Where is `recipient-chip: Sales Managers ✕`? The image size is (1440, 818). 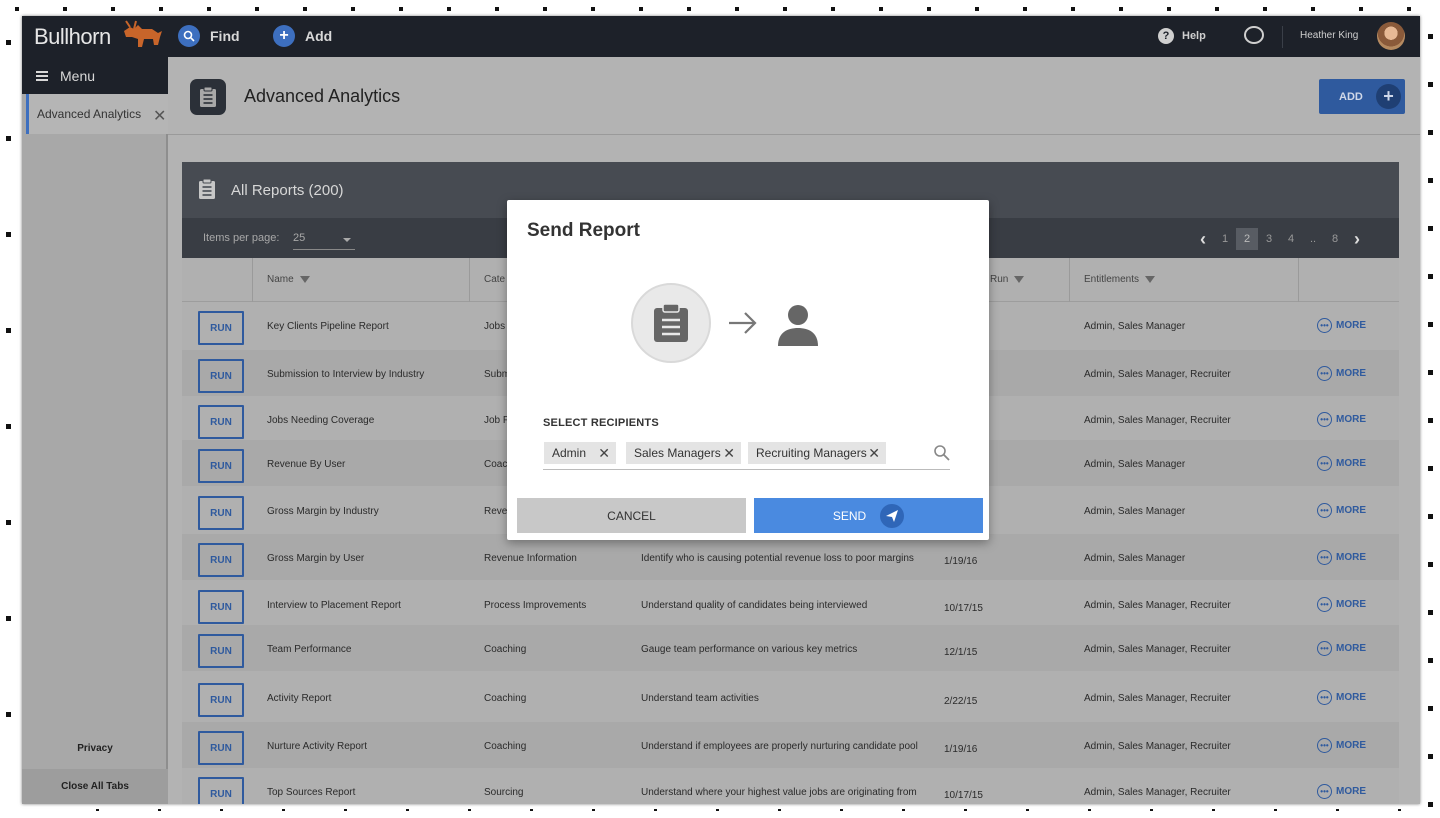
recipient-chip: Sales Managers ✕ is located at coordinates (683, 453).